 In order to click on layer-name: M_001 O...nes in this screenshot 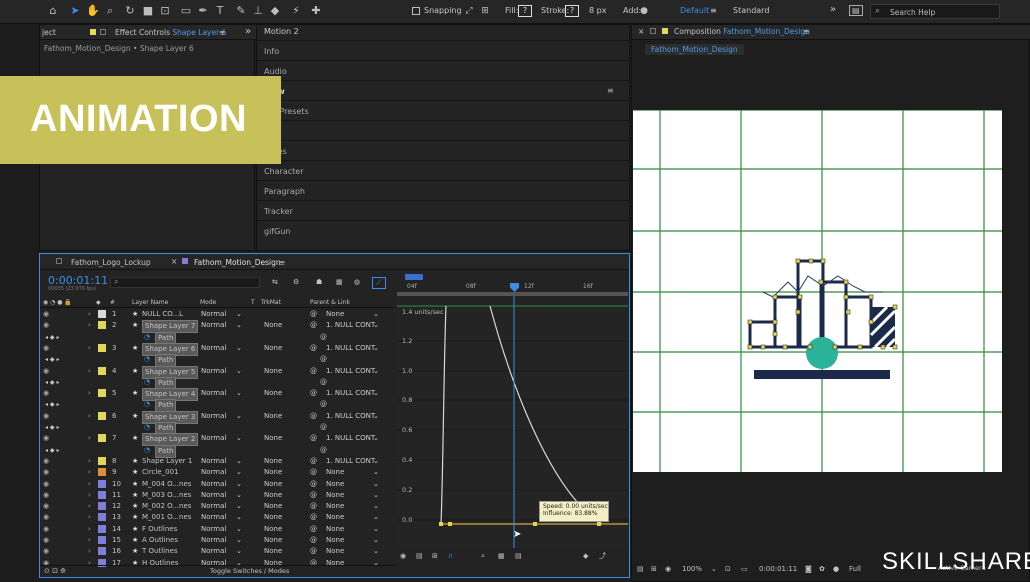, I will do `click(166, 517)`.